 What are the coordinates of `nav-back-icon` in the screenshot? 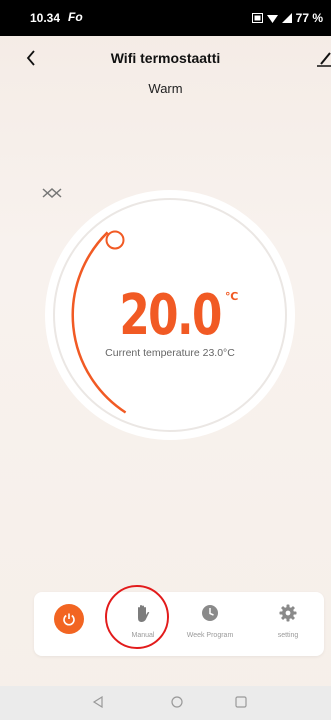 It's located at (98, 702).